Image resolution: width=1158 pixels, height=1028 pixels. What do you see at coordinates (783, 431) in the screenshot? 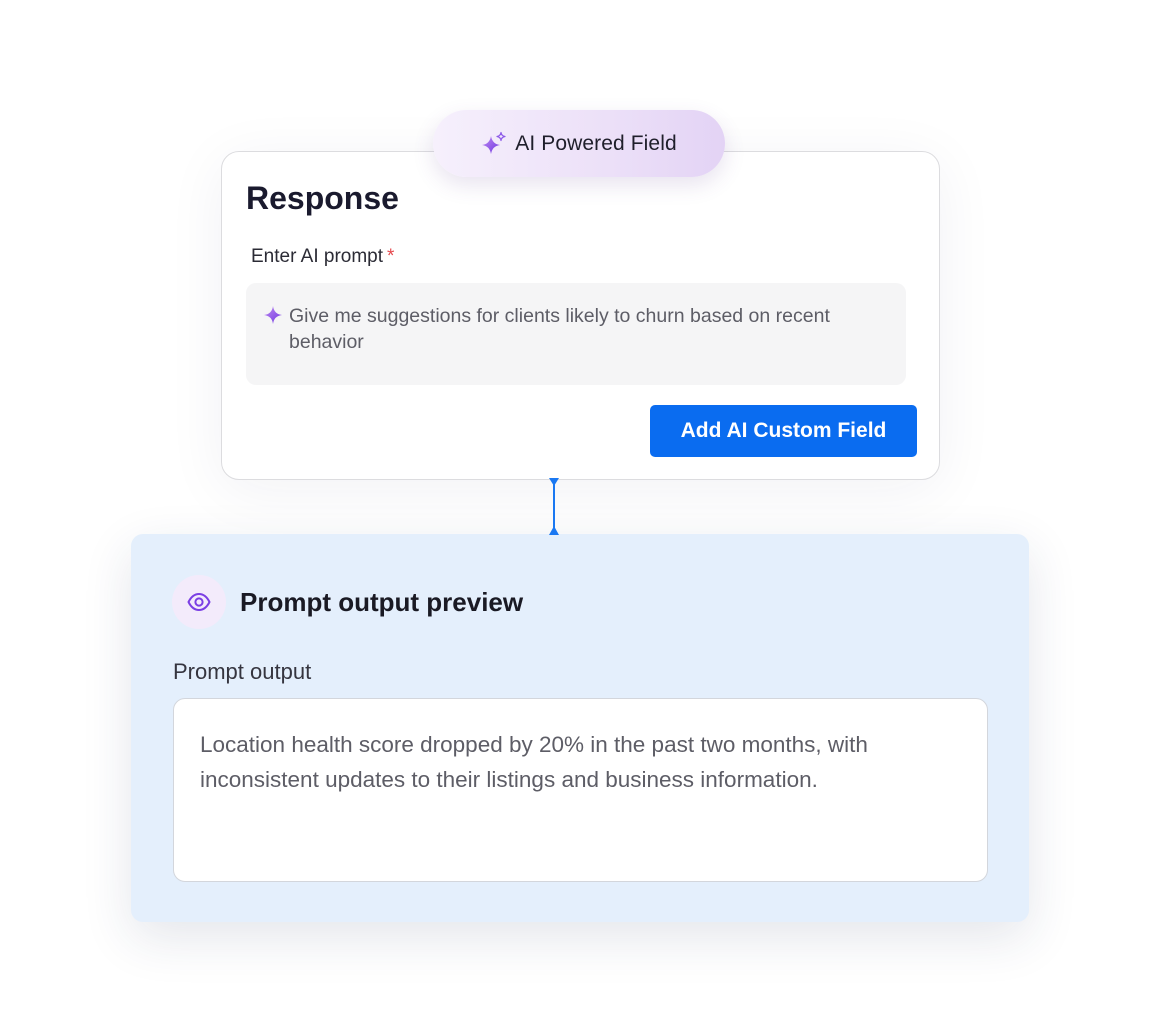
I see `add-ai-custom-field-button: Add AI Custom Field` at bounding box center [783, 431].